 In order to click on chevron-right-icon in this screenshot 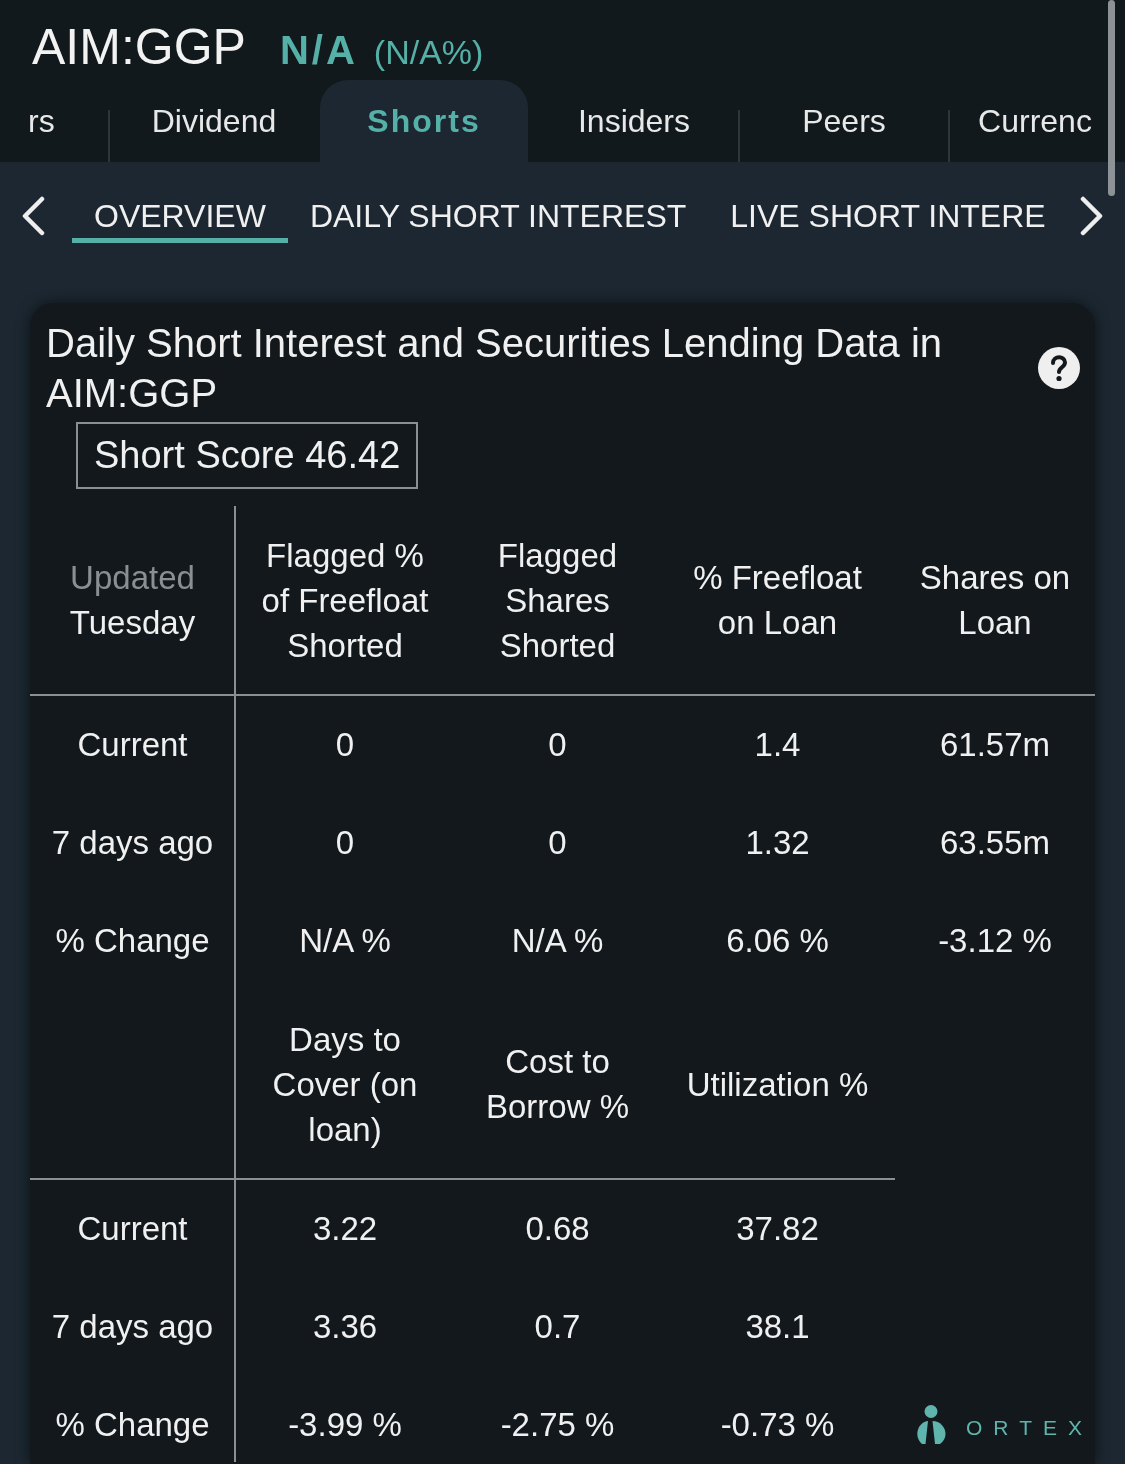, I will do `click(1092, 216)`.